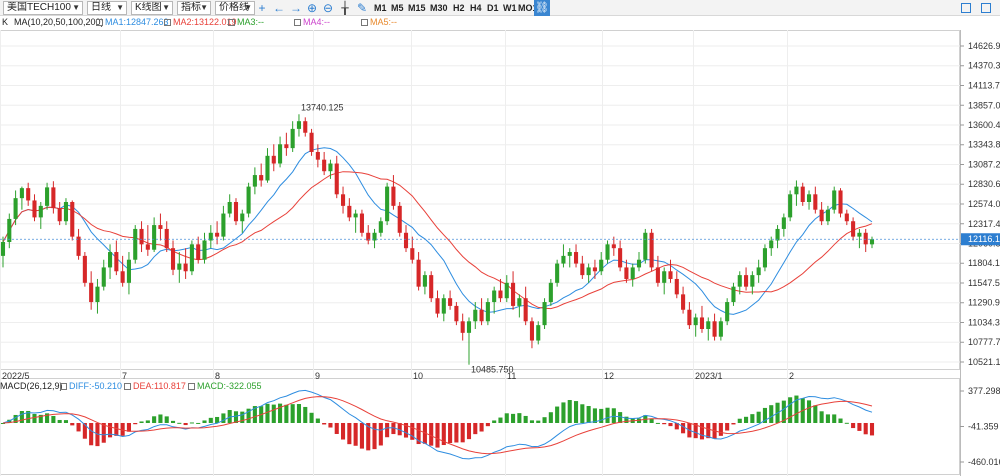  What do you see at coordinates (155, 386) in the screenshot?
I see `dea-legend: DEA:110.817` at bounding box center [155, 386].